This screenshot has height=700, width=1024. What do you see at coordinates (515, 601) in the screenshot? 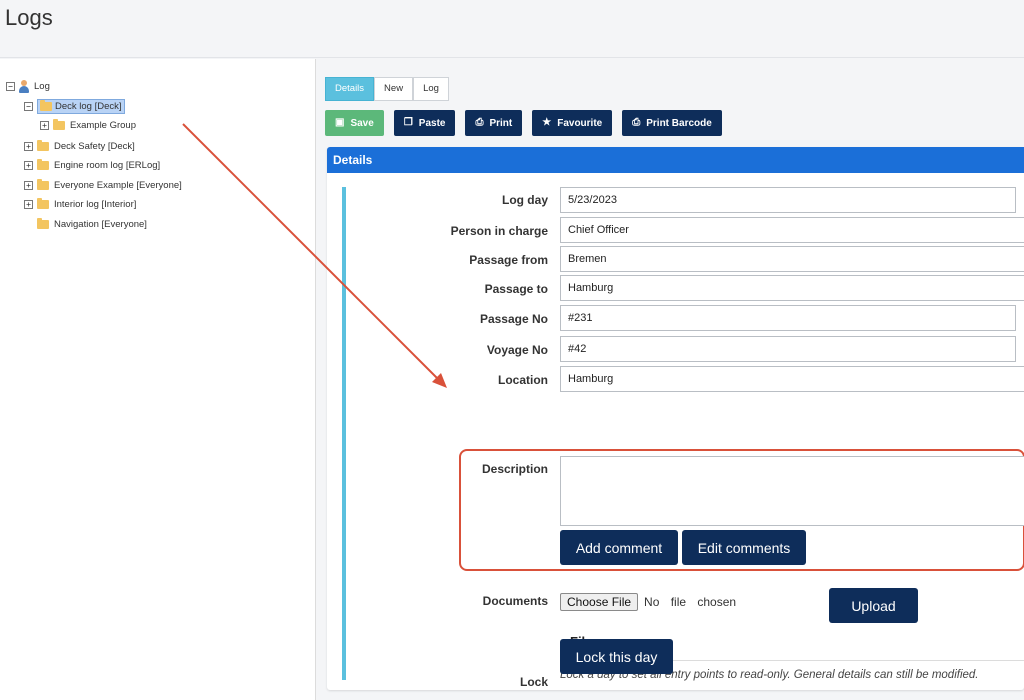
I see `documents-label: Documents` at bounding box center [515, 601].